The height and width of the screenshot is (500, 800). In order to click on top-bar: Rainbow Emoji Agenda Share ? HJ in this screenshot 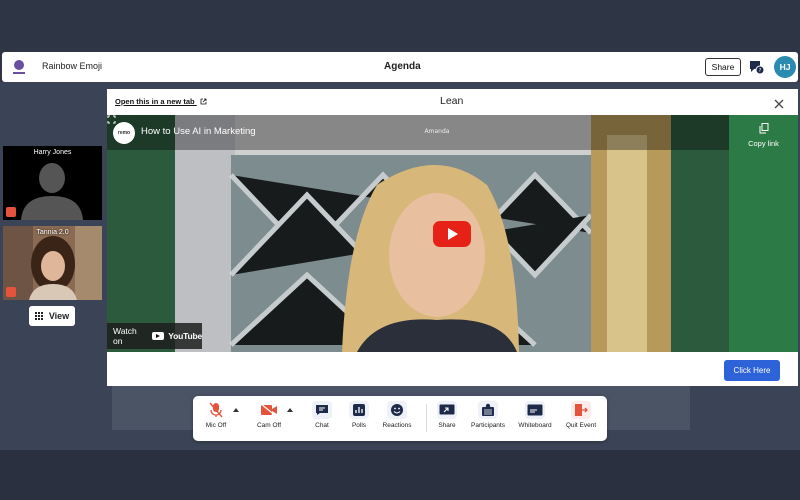, I will do `click(400, 67)`.